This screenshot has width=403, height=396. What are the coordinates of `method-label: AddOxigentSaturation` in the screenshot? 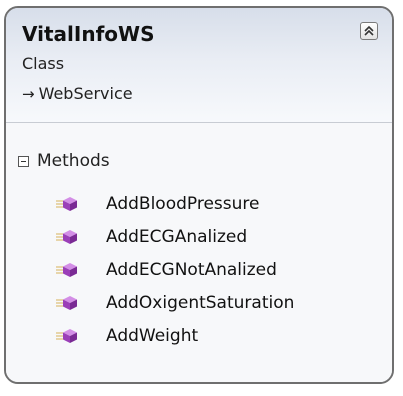 It's located at (200, 302).